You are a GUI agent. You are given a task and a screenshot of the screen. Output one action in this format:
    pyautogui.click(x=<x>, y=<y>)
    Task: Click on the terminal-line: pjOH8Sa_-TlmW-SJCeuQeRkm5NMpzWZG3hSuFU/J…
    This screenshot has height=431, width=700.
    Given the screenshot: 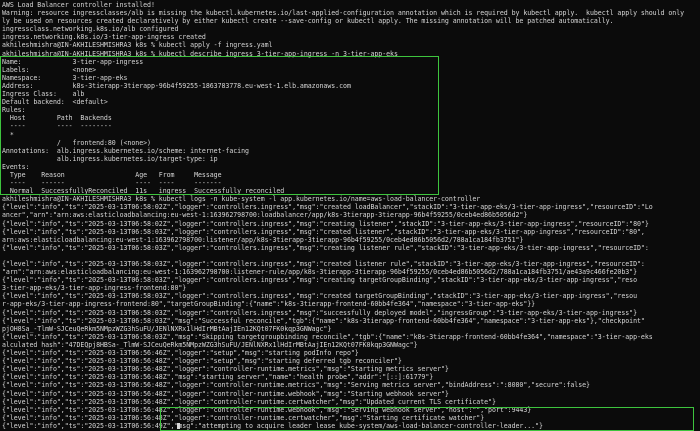 What is the action you would take?
    pyautogui.click(x=167, y=328)
    